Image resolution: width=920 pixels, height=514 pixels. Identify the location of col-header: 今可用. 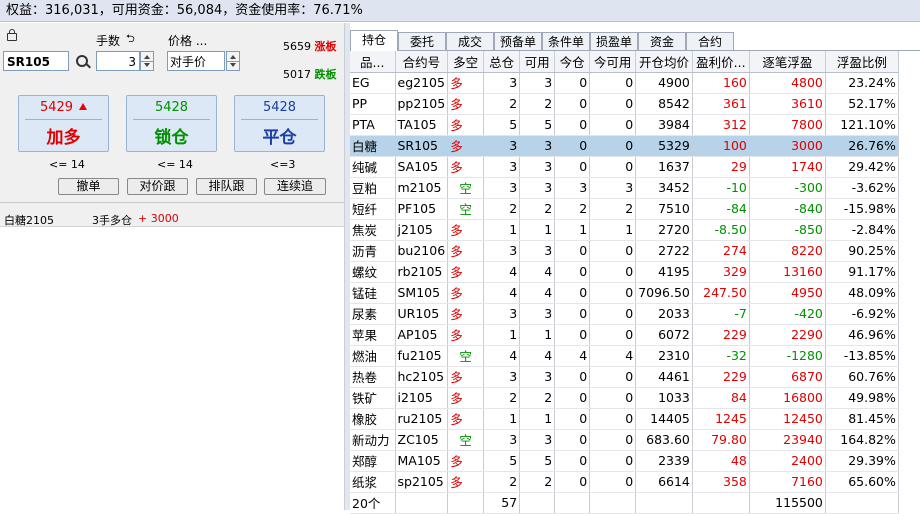
(613, 62).